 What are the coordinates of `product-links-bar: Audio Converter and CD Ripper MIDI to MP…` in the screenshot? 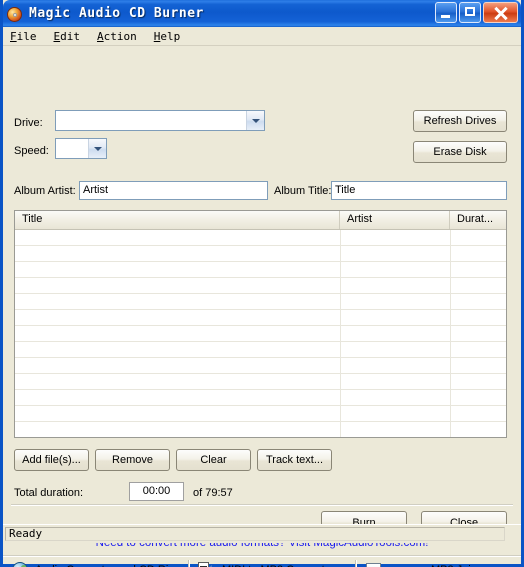 It's located at (262, 562).